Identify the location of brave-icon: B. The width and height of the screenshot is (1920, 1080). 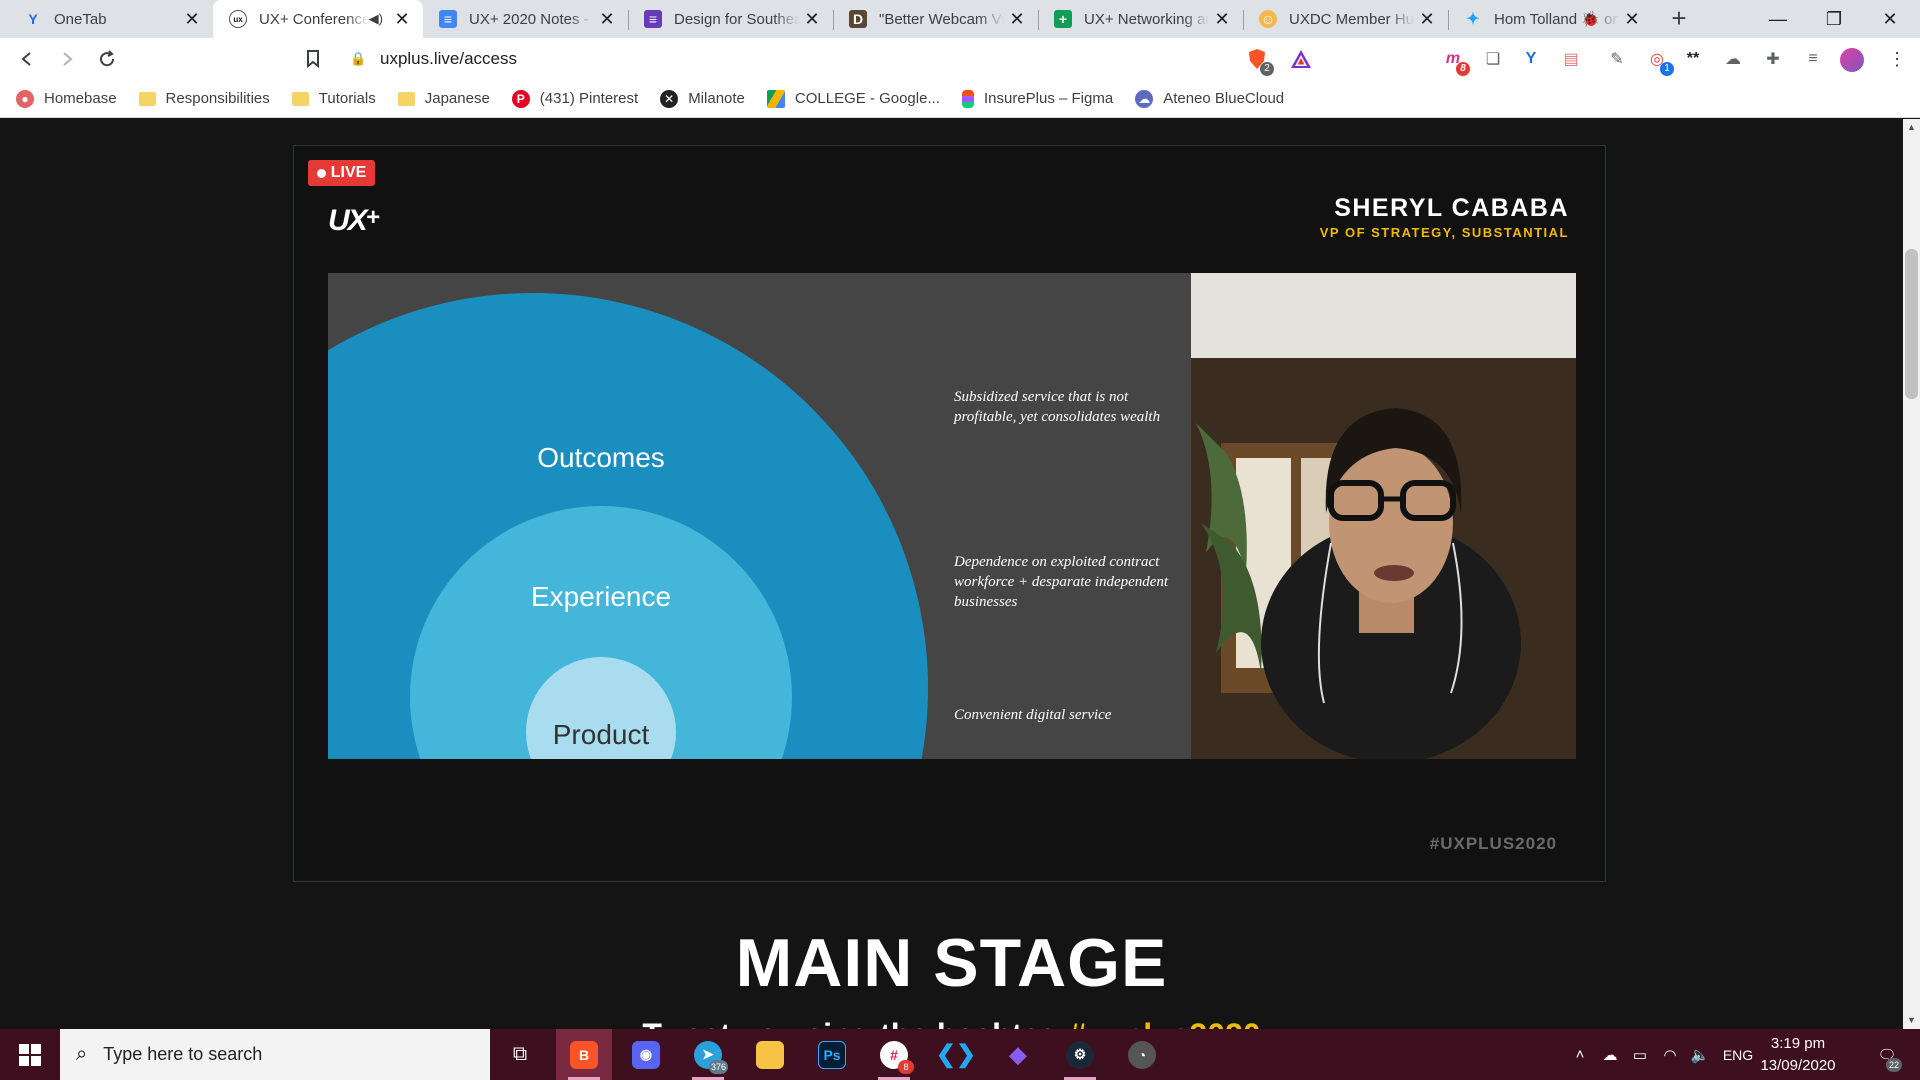
(584, 1054).